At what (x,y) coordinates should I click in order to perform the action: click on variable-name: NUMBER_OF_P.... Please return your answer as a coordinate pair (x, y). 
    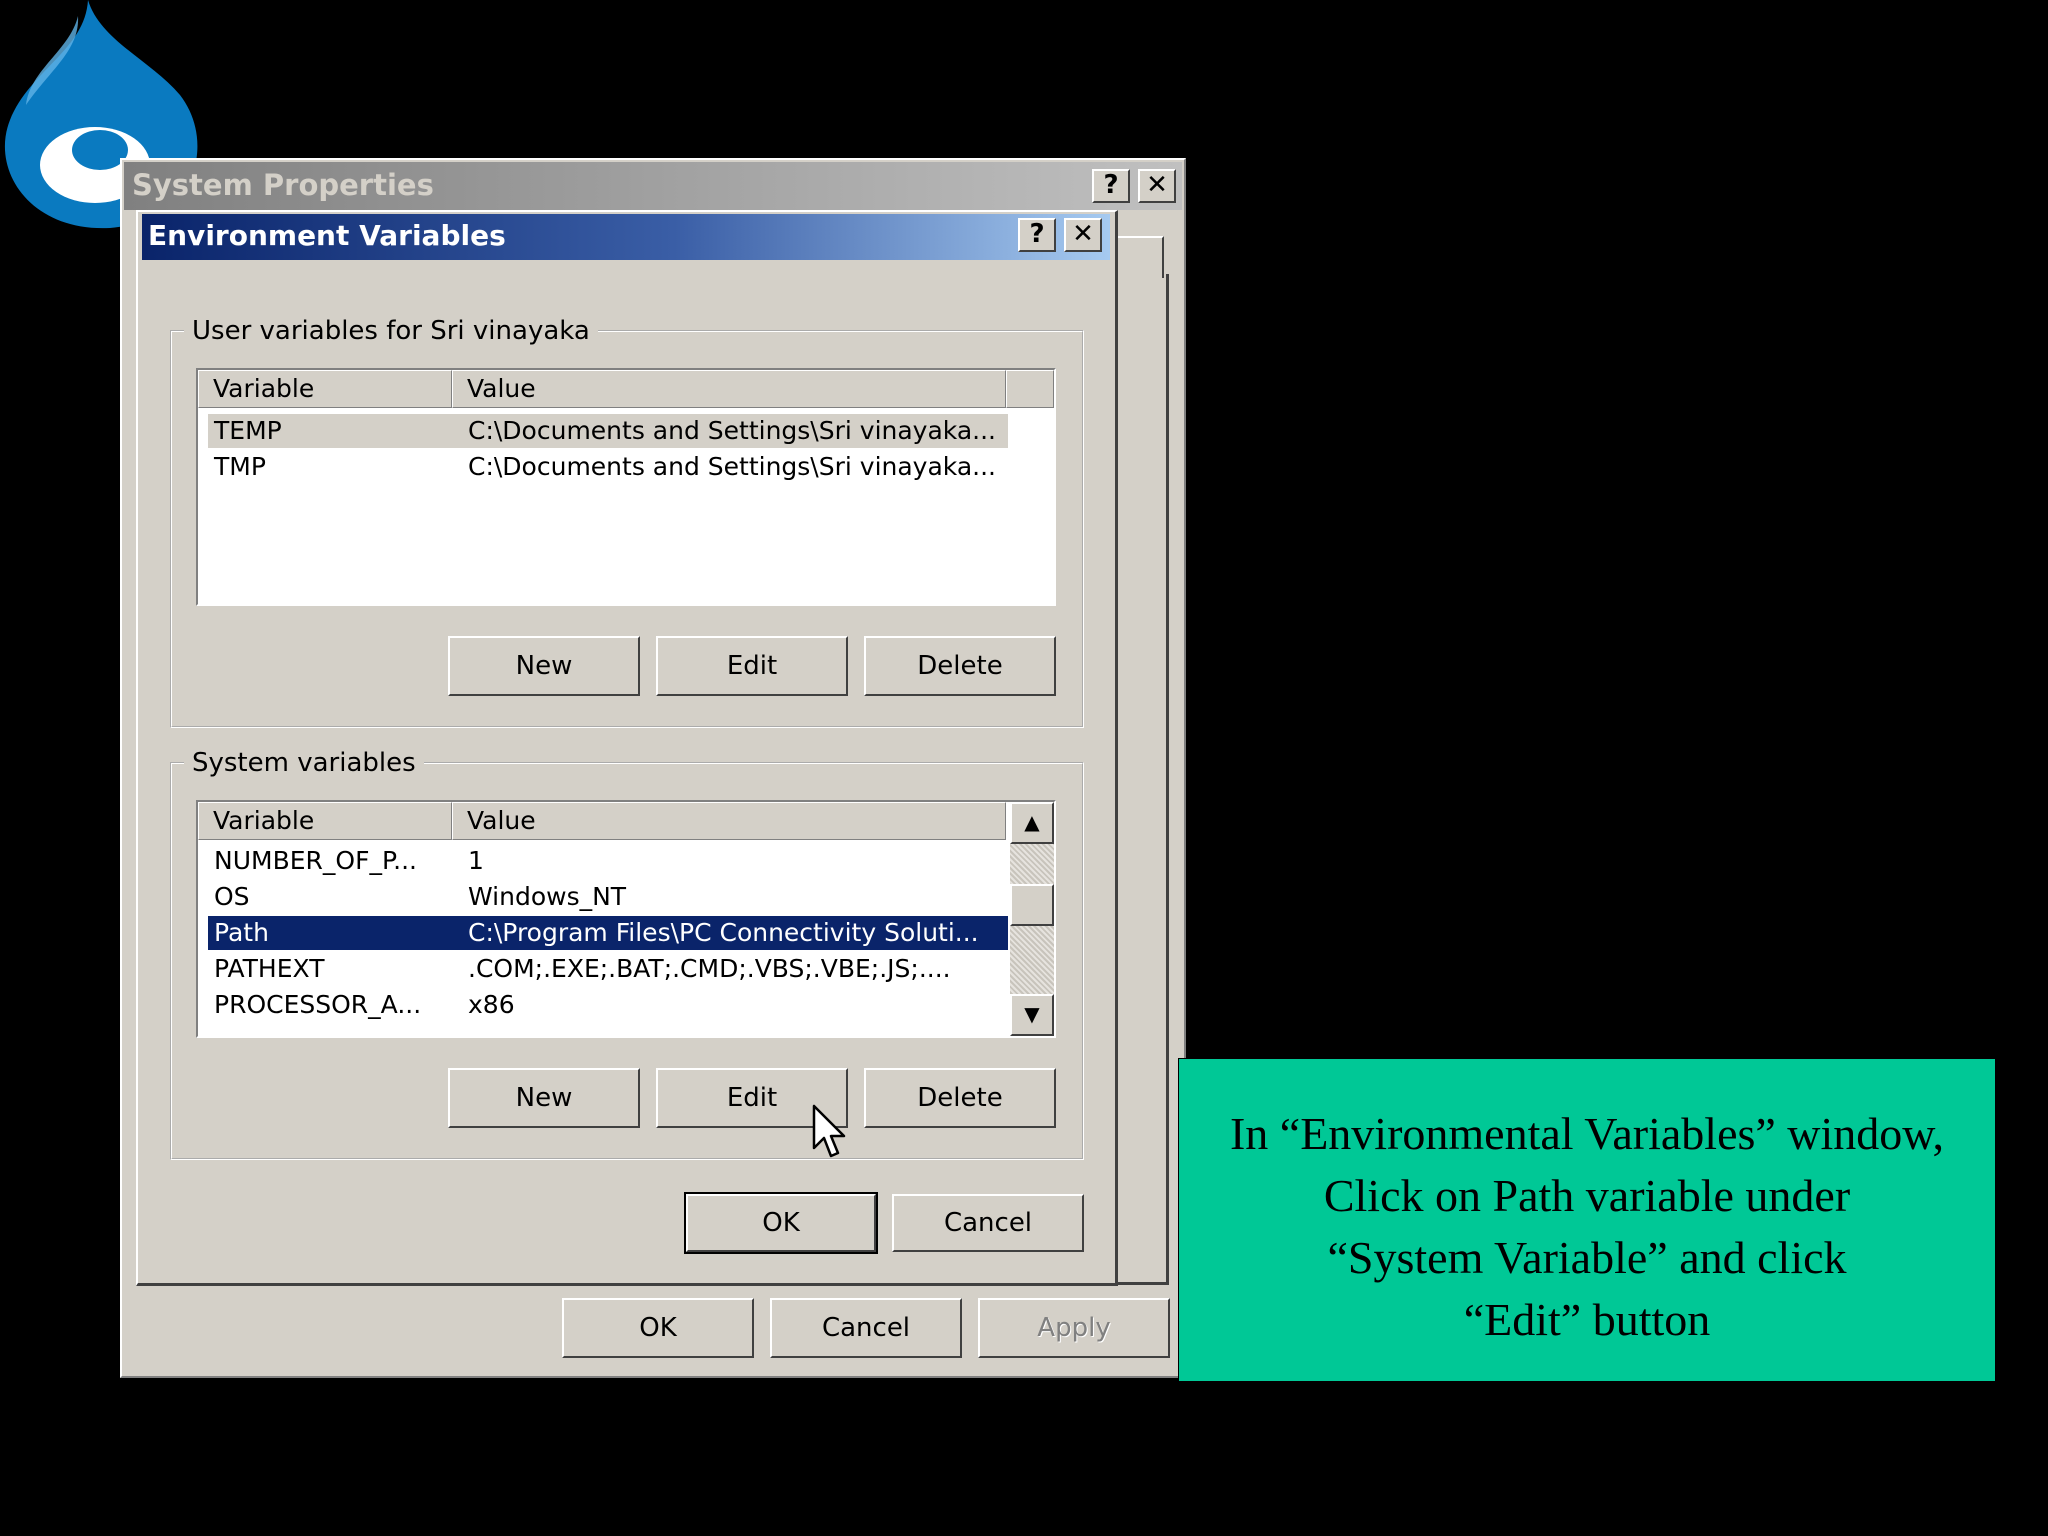
    Looking at the image, I should click on (315, 860).